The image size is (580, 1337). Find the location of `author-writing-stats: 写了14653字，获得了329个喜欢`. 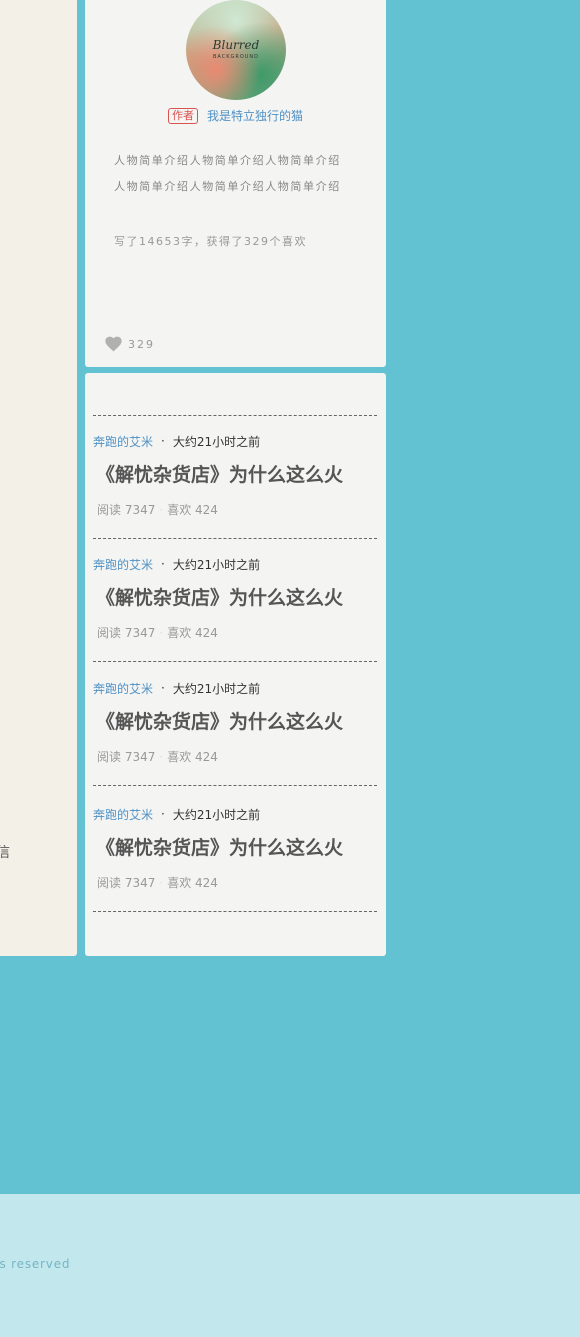

author-writing-stats: 写了14653字，获得了329个喜欢 is located at coordinates (210, 241).